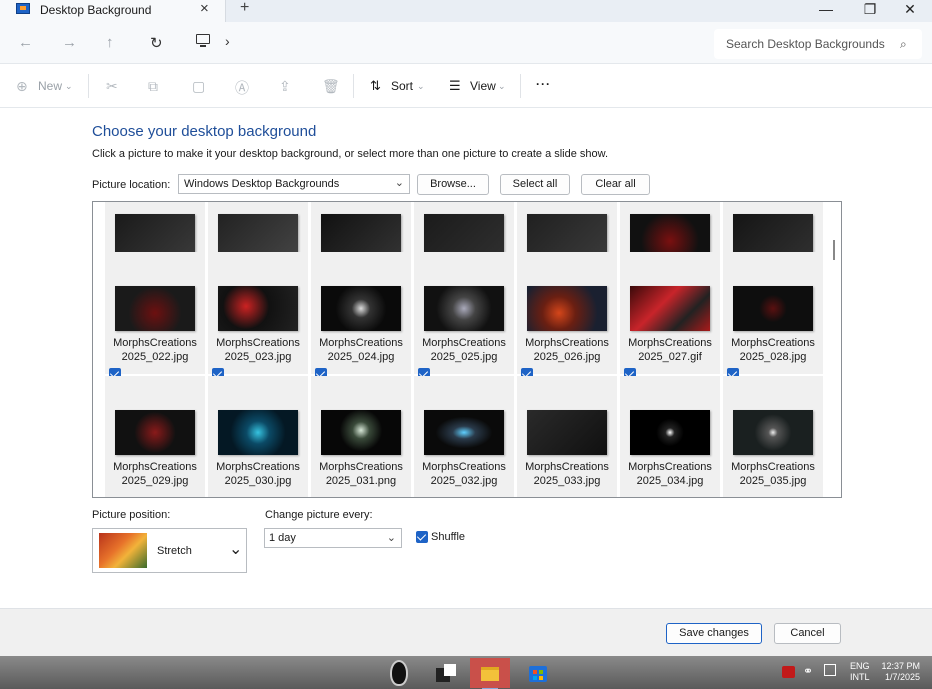 The width and height of the screenshot is (932, 689). I want to click on search-icon: ⌕, so click(903, 44).